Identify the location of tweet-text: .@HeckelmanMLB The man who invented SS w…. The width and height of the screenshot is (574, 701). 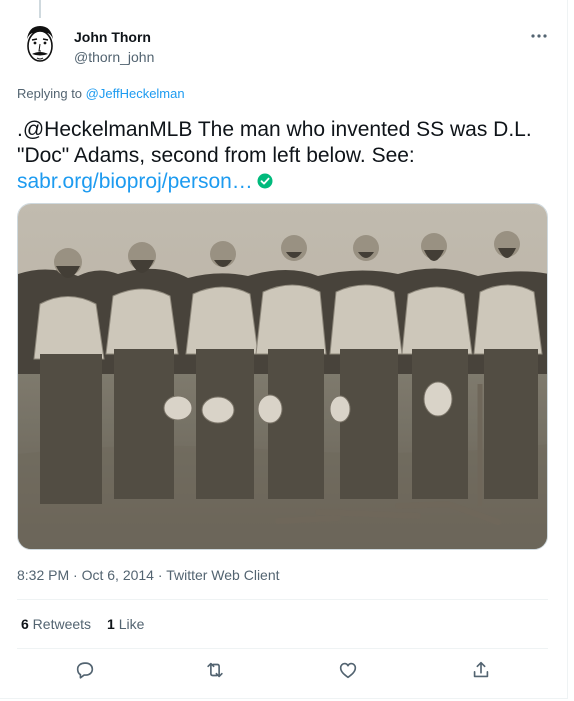
(287, 156).